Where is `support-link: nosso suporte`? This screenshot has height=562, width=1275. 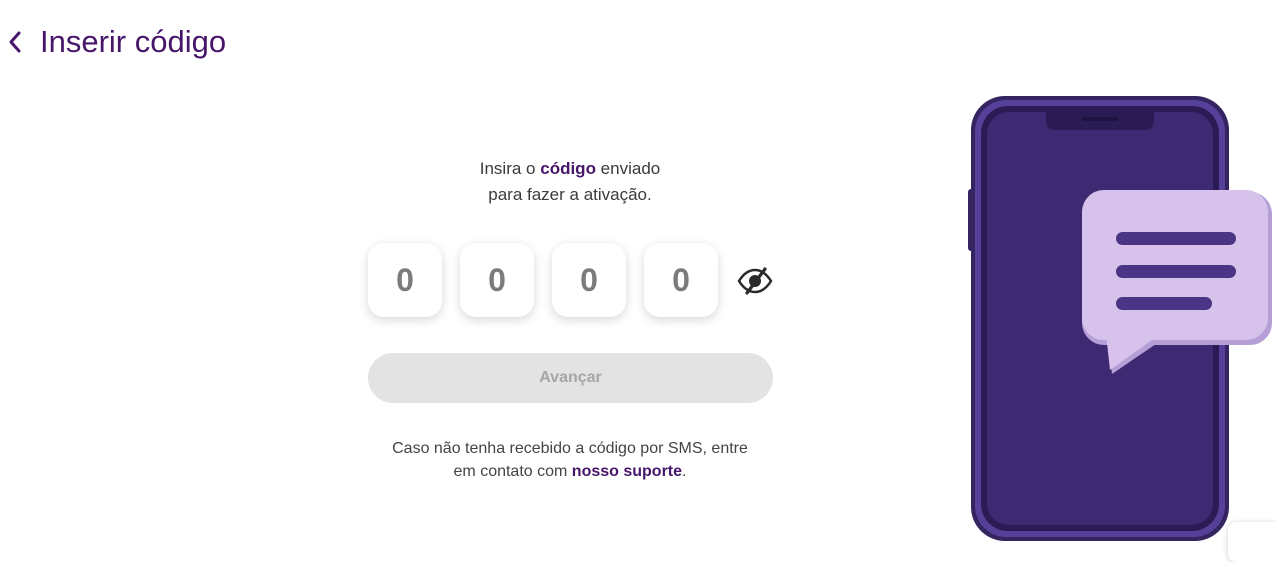
support-link: nosso suporte is located at coordinates (627, 471).